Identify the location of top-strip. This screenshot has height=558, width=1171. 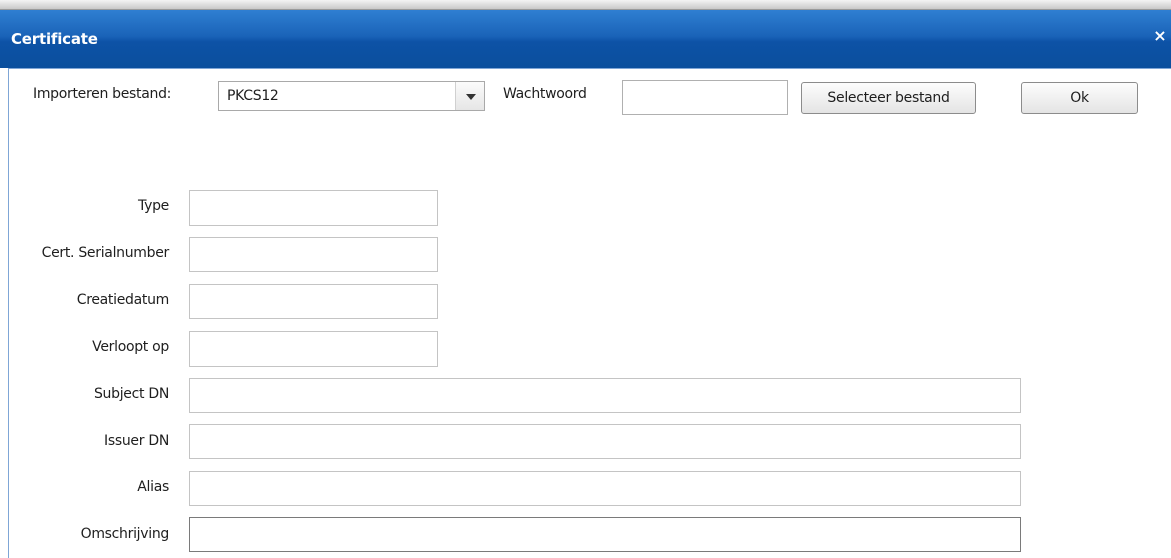
(585, 5).